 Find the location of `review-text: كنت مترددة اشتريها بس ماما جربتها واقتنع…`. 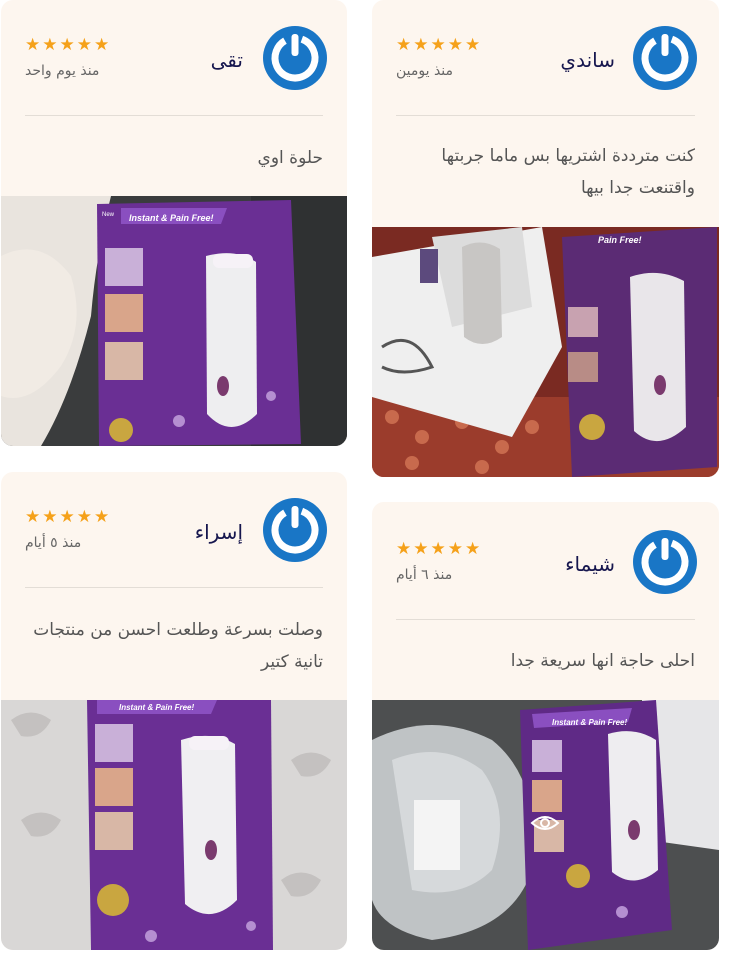

review-text: كنت مترددة اشتريها بس ماما جربتها واقتنع… is located at coordinates (568, 172).